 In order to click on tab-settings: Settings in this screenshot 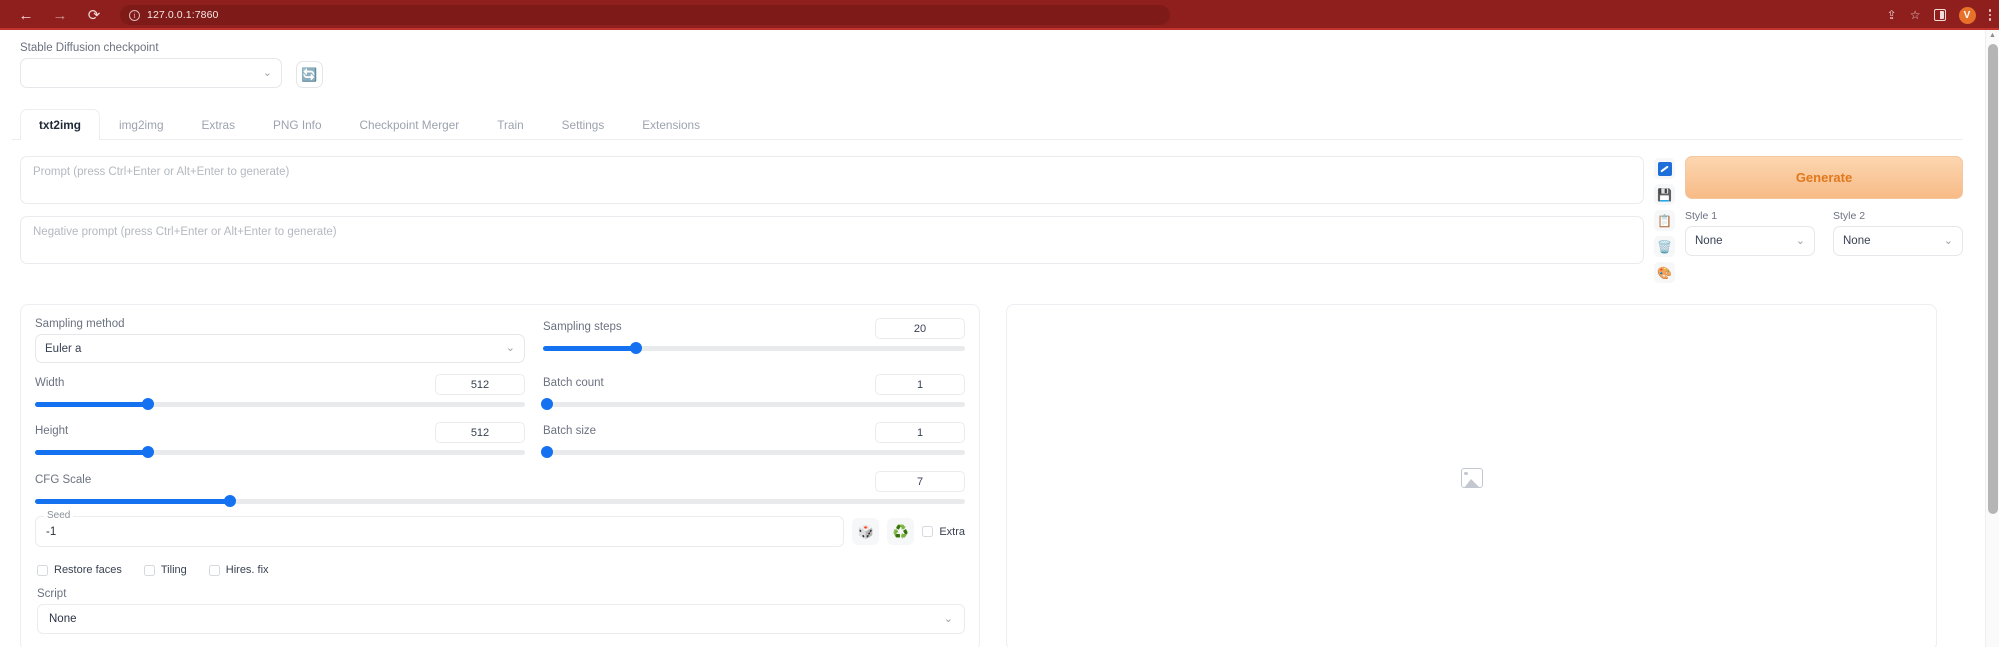, I will do `click(583, 124)`.